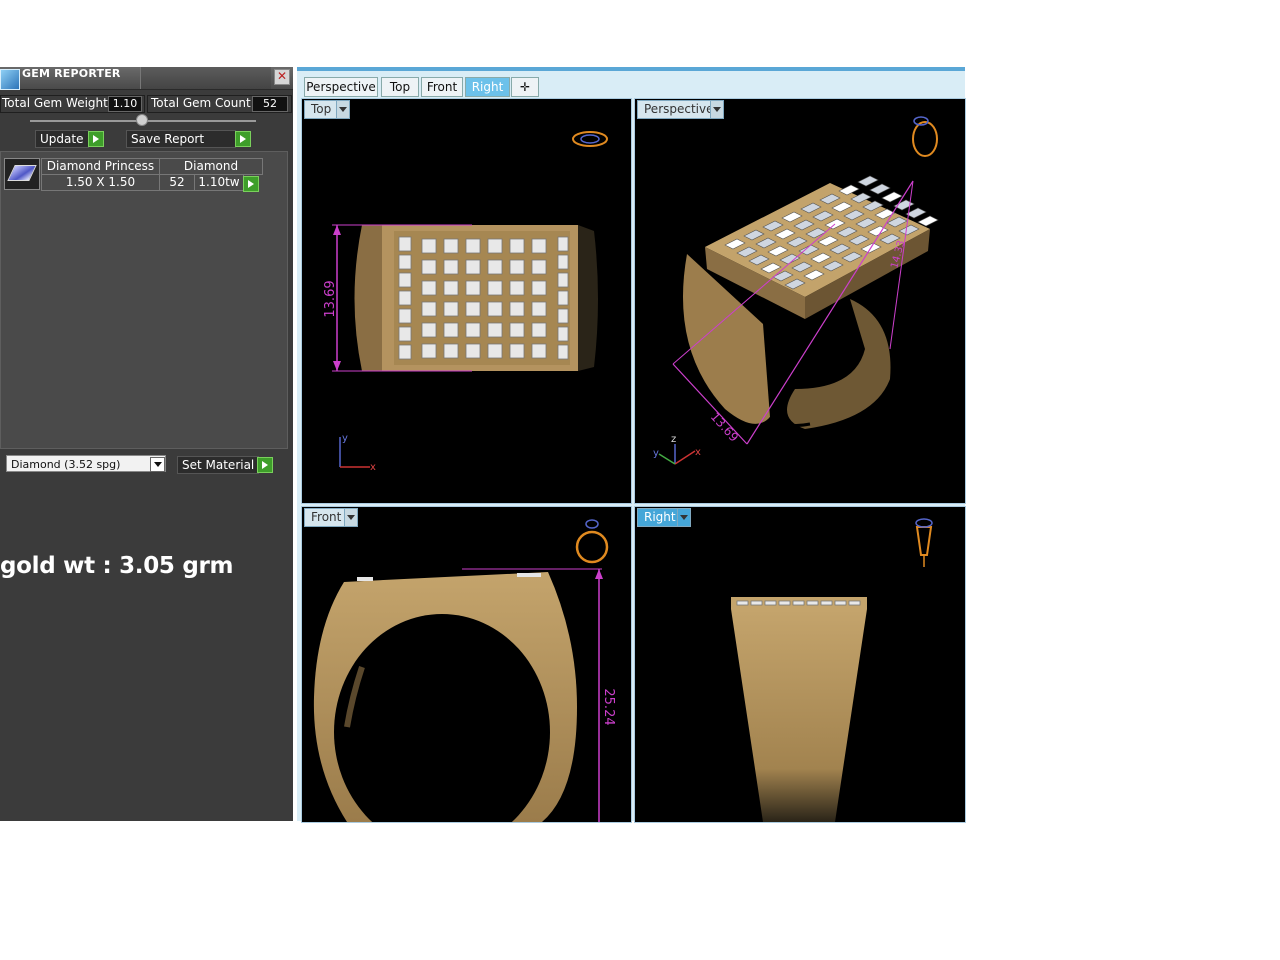 The height and width of the screenshot is (960, 1280). What do you see at coordinates (270, 104) in the screenshot?
I see `total-gem-count-value: 52` at bounding box center [270, 104].